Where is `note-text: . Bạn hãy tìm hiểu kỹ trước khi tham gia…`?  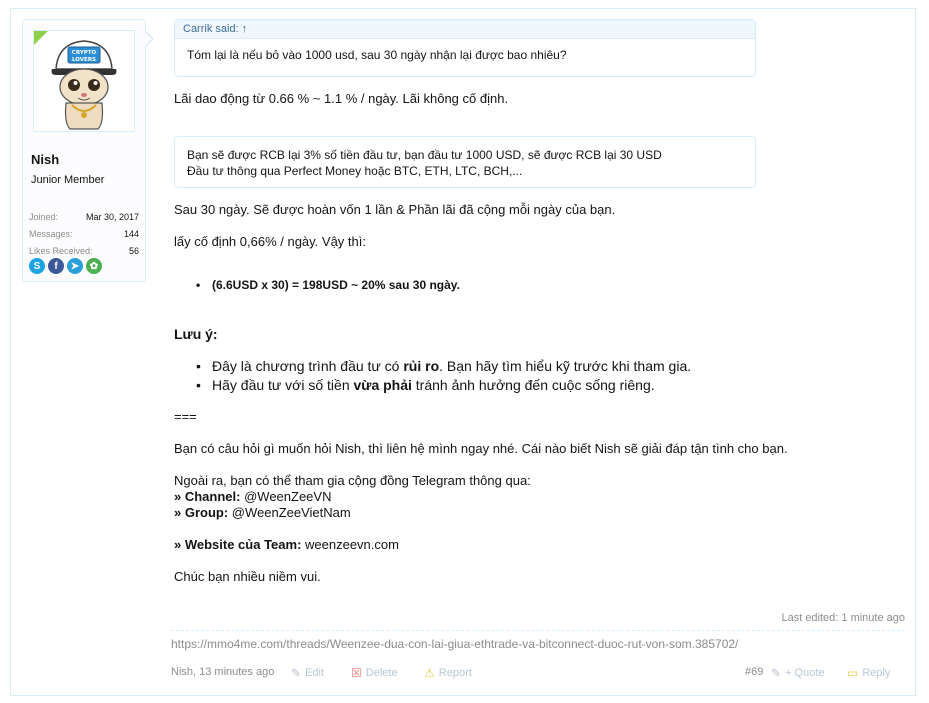 note-text: . Bạn hãy tìm hiểu kỹ trước khi tham gia… is located at coordinates (565, 366).